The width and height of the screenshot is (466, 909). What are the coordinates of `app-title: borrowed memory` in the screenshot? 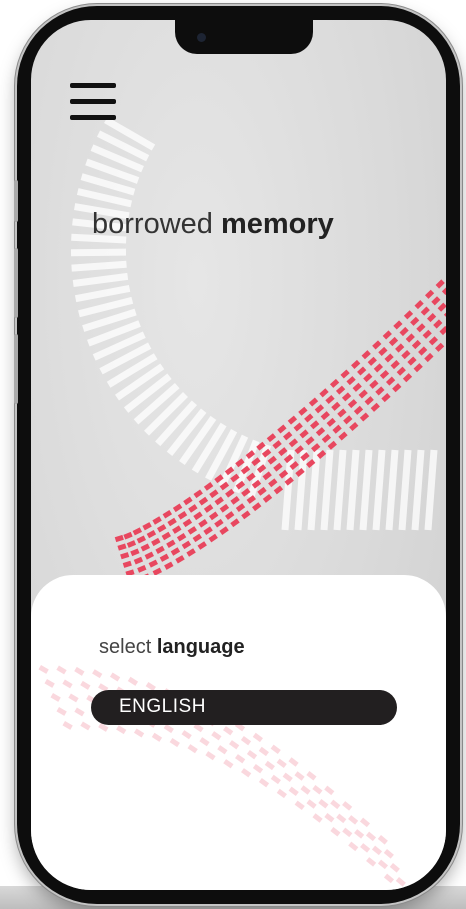 It's located at (213, 224).